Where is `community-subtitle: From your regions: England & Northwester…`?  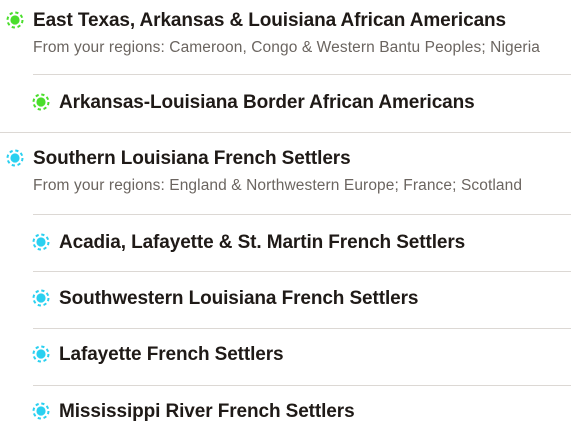
community-subtitle: From your regions: England & Northwester… is located at coordinates (278, 185).